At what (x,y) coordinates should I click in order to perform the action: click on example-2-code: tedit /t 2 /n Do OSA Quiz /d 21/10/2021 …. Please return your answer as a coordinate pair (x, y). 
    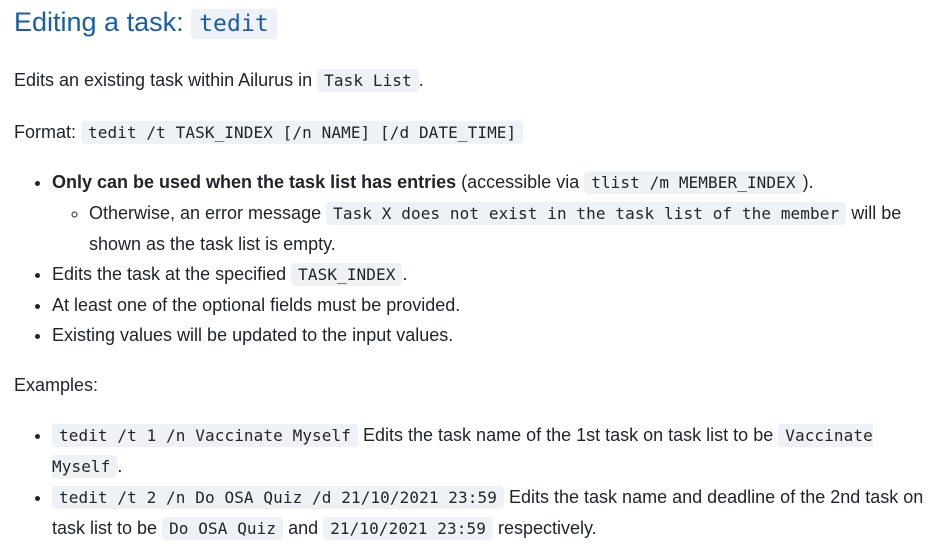
    Looking at the image, I should click on (278, 497).